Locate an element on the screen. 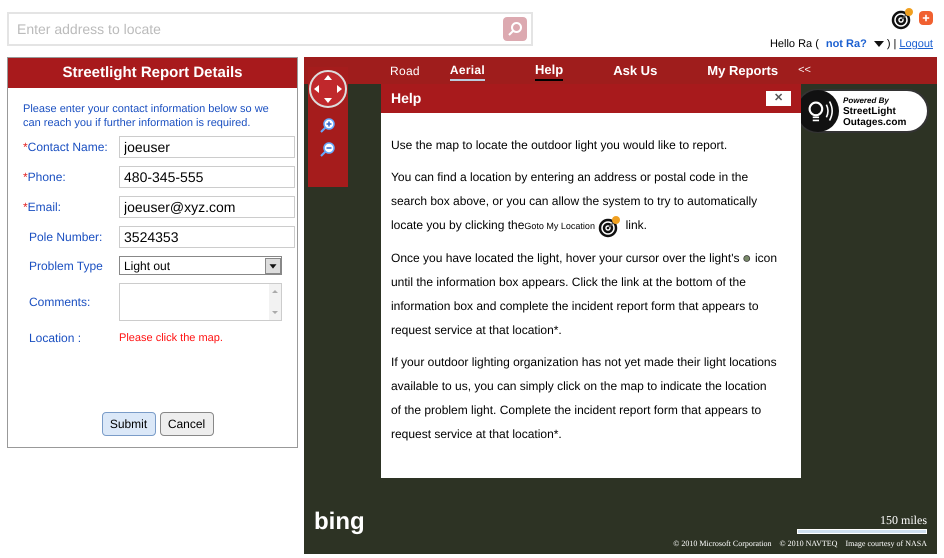  location-message: Please click the map. is located at coordinates (171, 338).